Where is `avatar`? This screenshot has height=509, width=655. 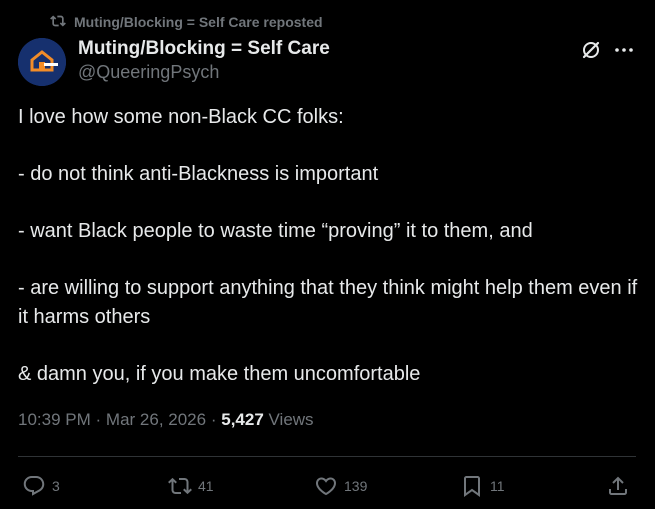 avatar is located at coordinates (42, 62).